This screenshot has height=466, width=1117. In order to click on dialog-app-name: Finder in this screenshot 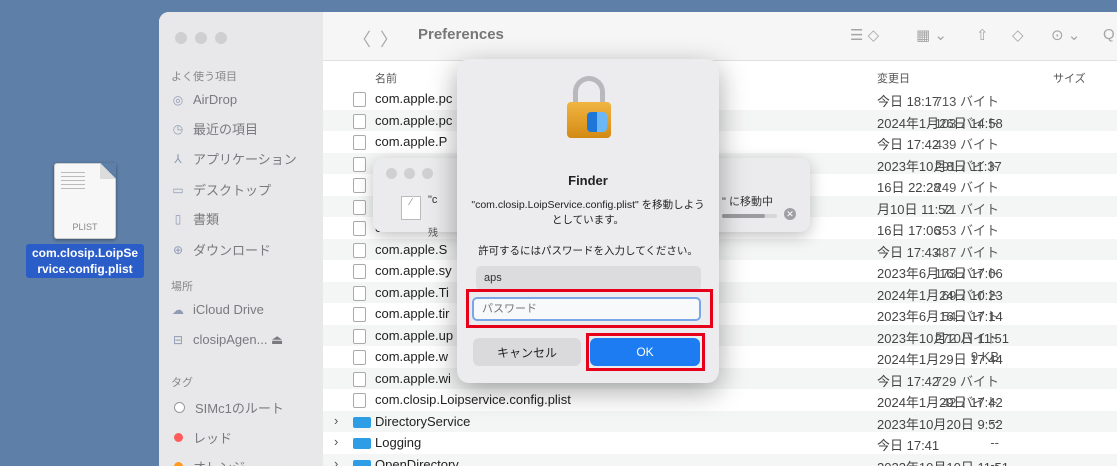, I will do `click(588, 180)`.